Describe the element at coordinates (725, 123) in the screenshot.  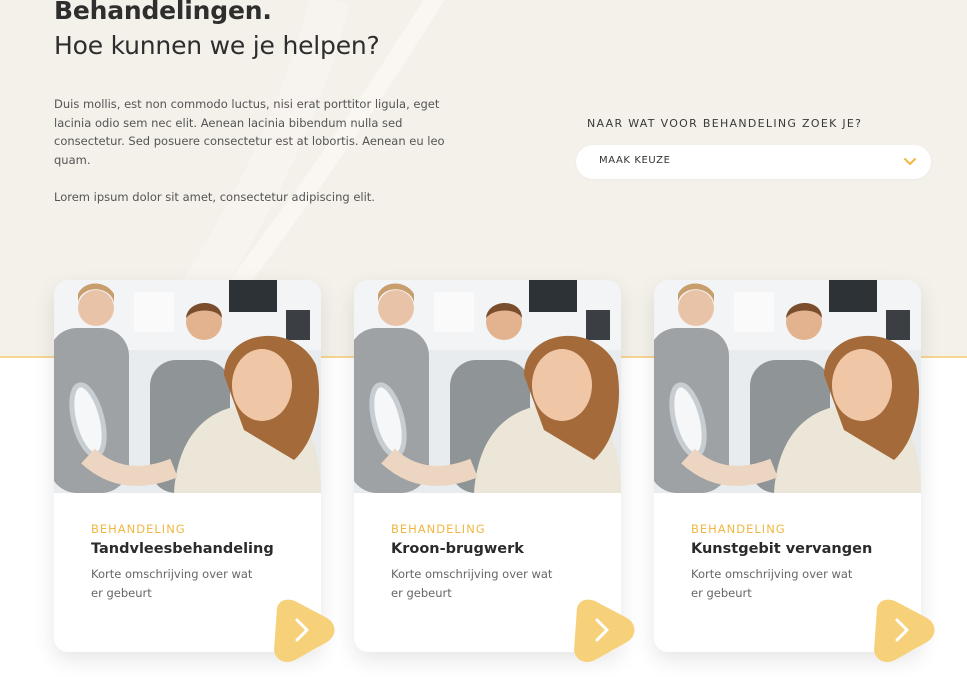
I see `treatment-filter-label: NAAR WAT VOOR BEHANDELING ZOEK JE?` at that location.